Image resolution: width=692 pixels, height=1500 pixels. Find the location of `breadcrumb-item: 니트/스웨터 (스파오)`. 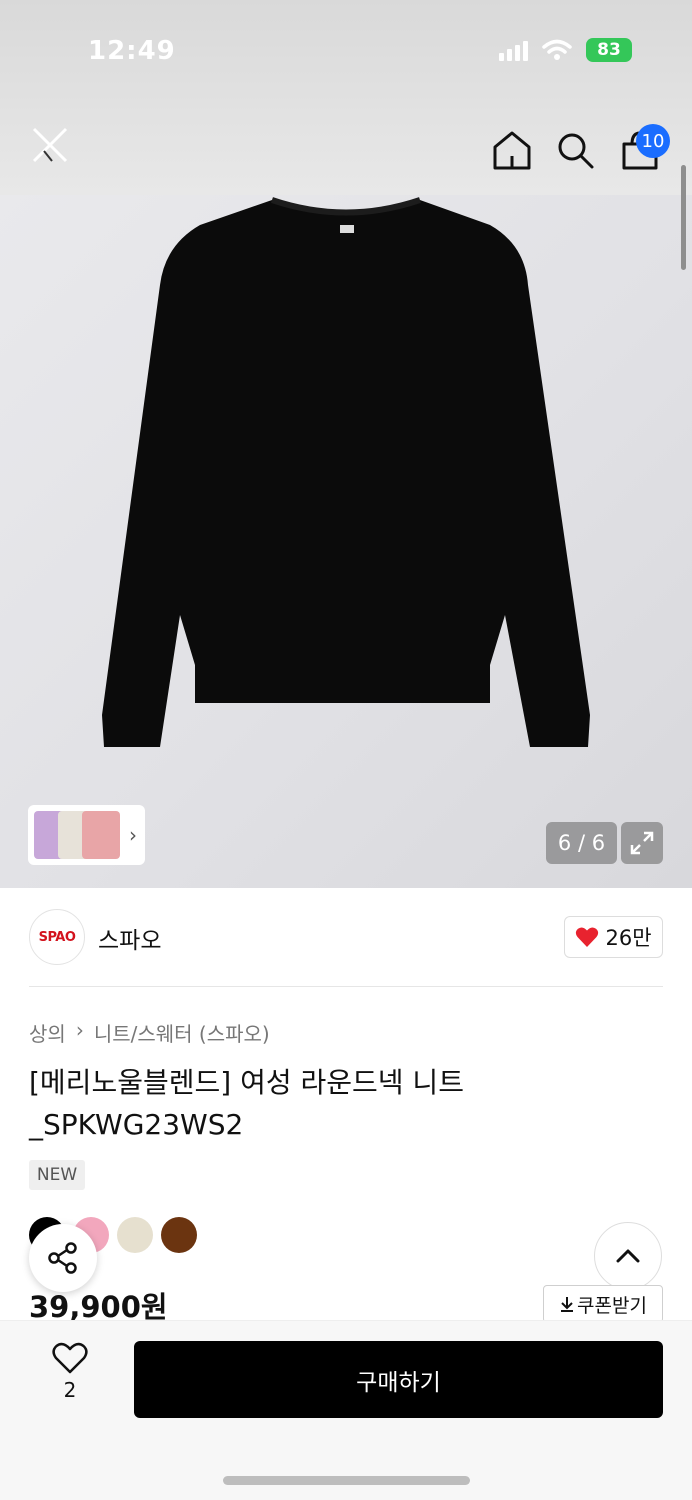

breadcrumb-item: 니트/스웨터 (스파오) is located at coordinates (182, 1032).